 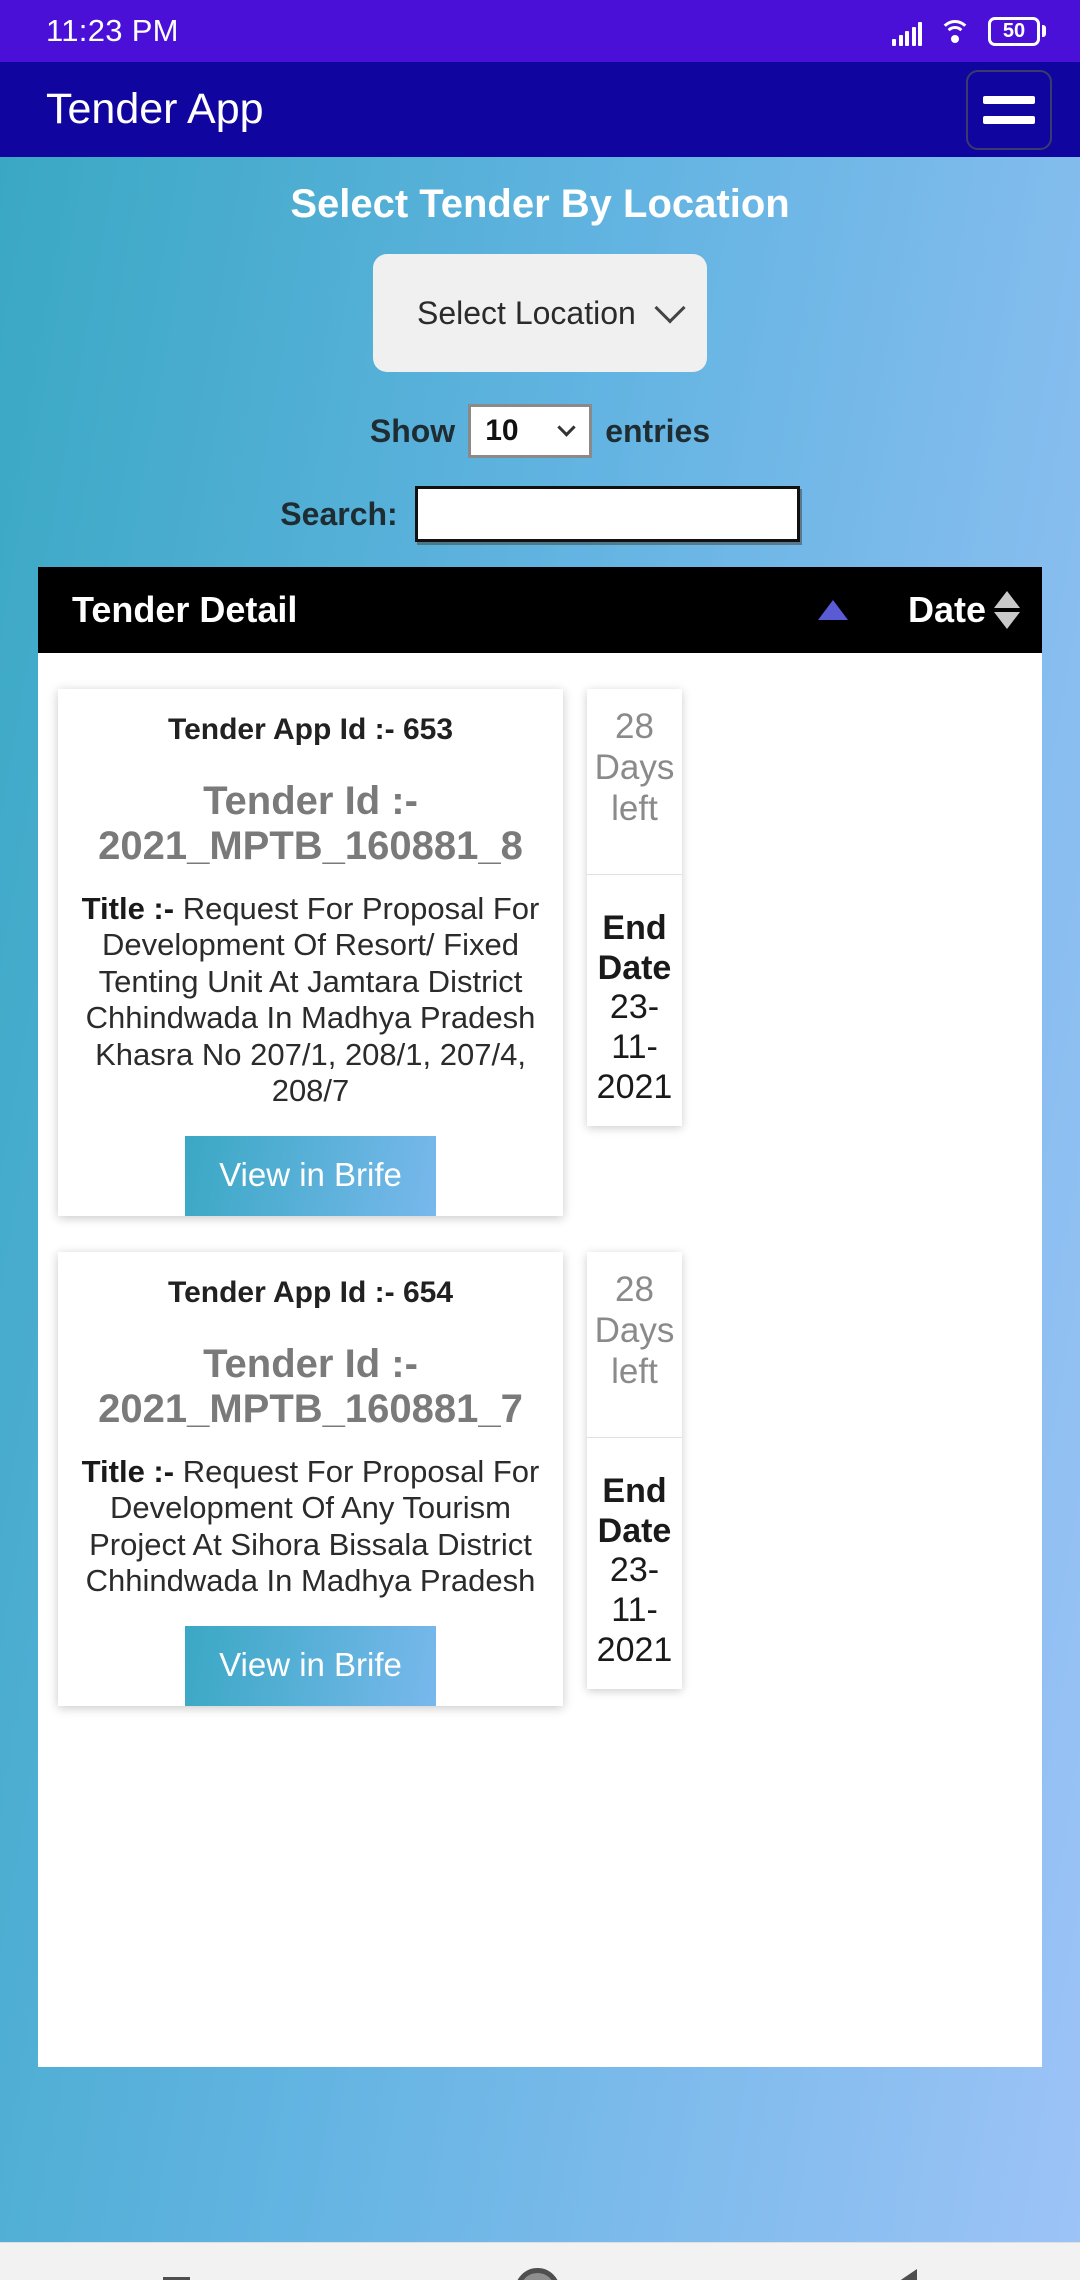 I want to click on table-header-row: Tender Detail Date, so click(x=540, y=610).